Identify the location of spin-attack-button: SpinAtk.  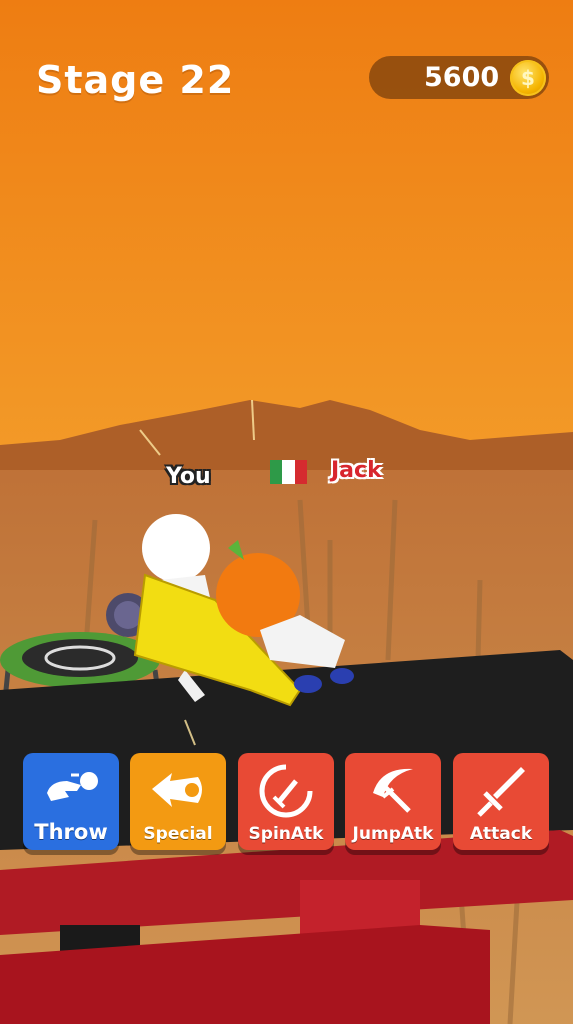
(286, 801).